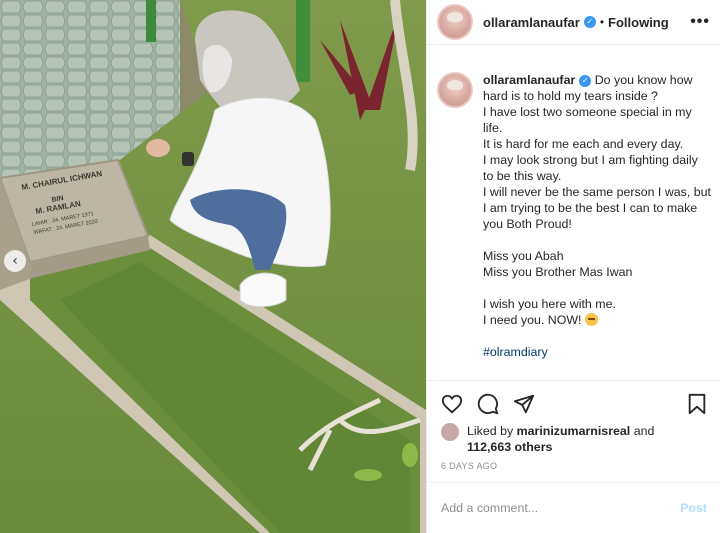 This screenshot has width=720, height=533. What do you see at coordinates (573, 398) in the screenshot?
I see `action-icons` at bounding box center [573, 398].